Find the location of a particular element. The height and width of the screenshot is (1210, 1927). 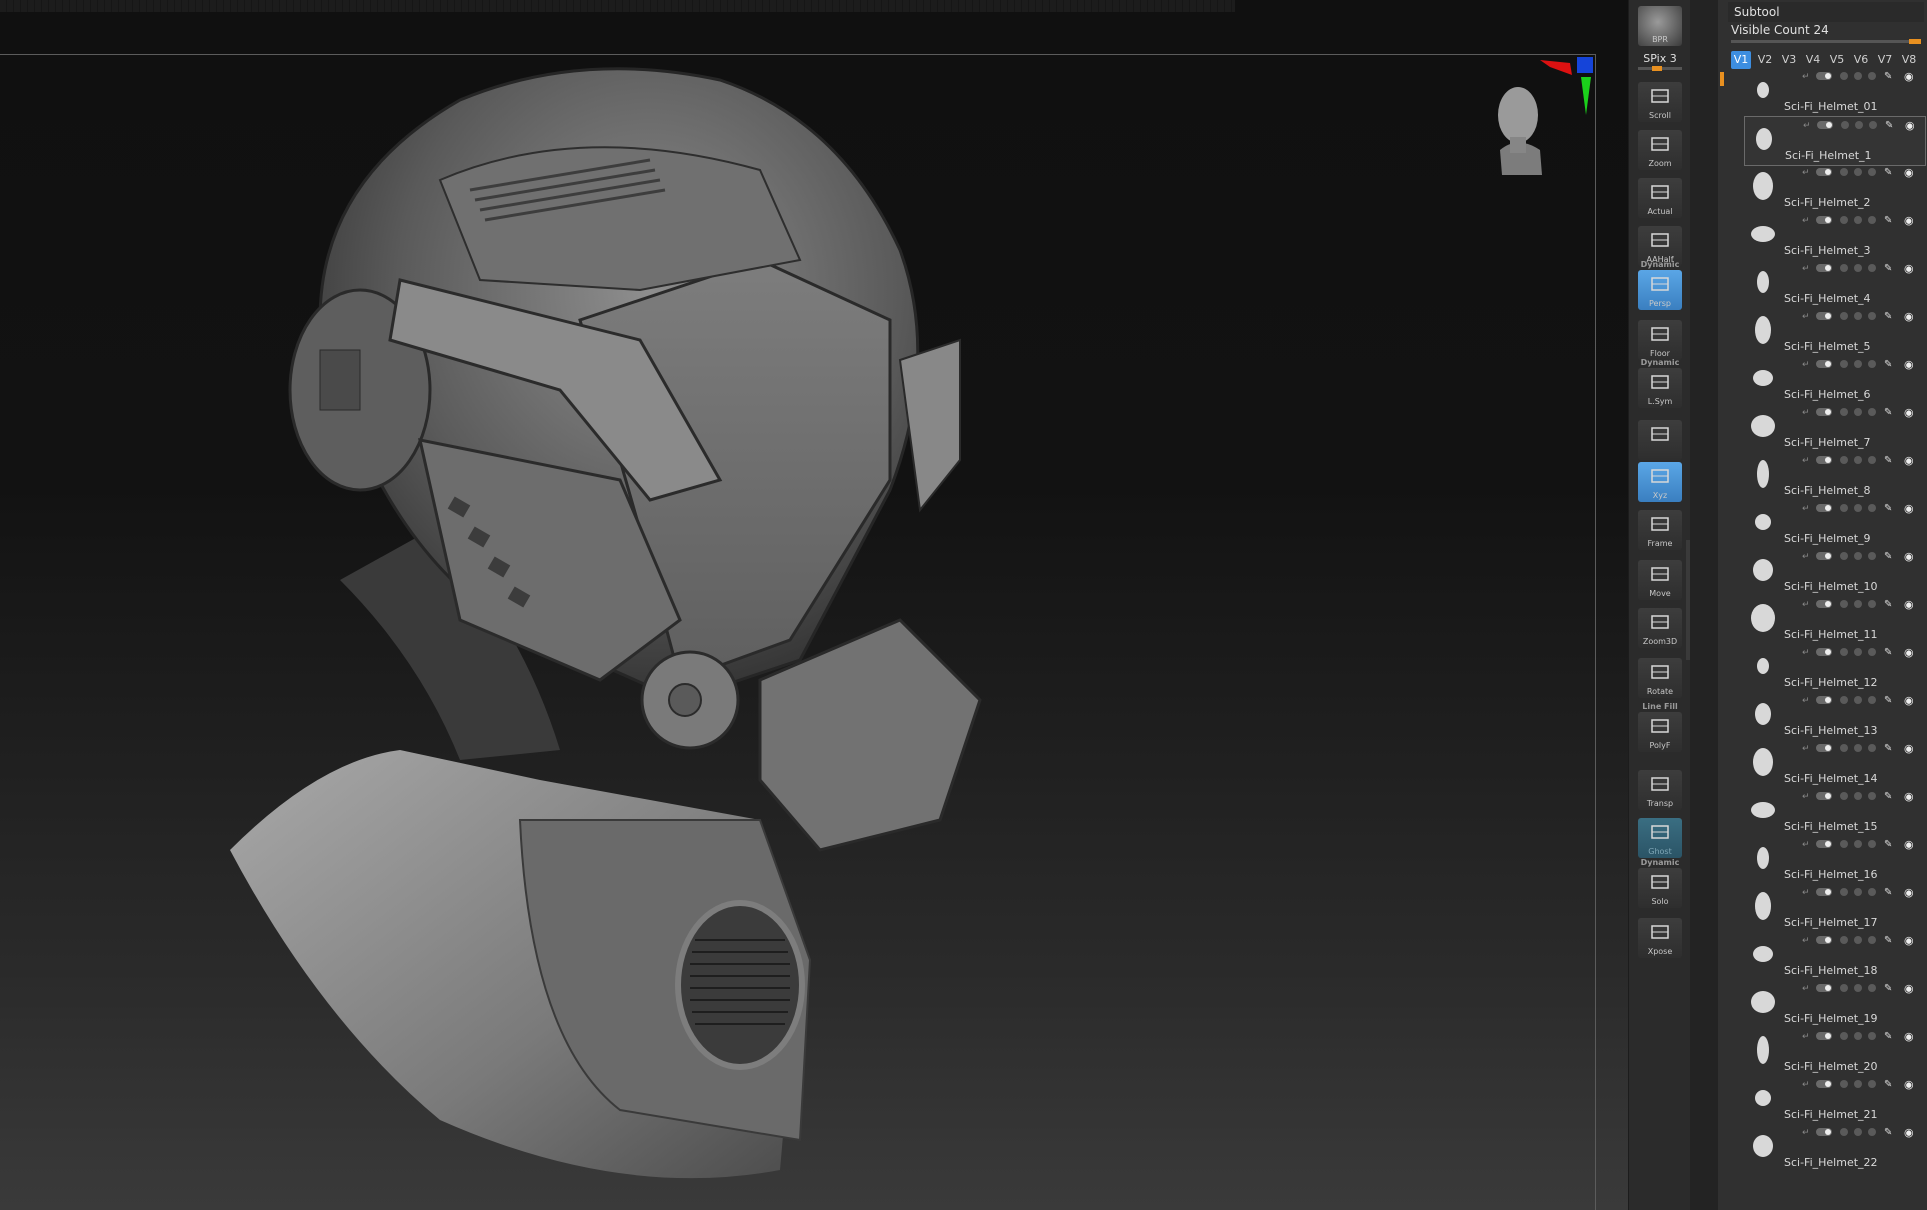

navigation-head-gizmo is located at coordinates (1540, 120).